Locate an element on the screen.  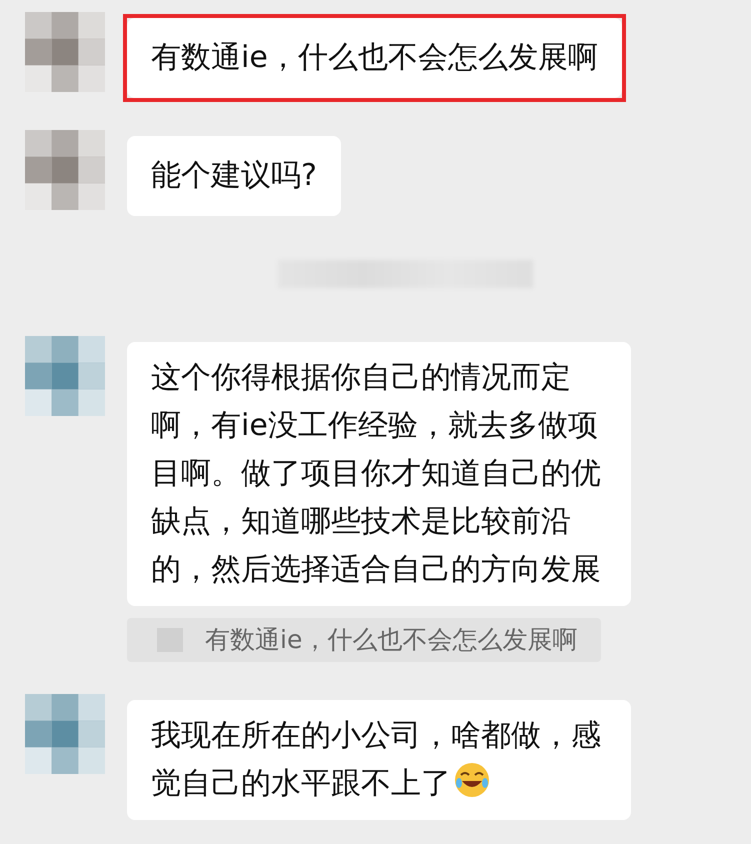
quoted-message: 有数通ie，什么也不会怎么发展啊 is located at coordinates (364, 640).